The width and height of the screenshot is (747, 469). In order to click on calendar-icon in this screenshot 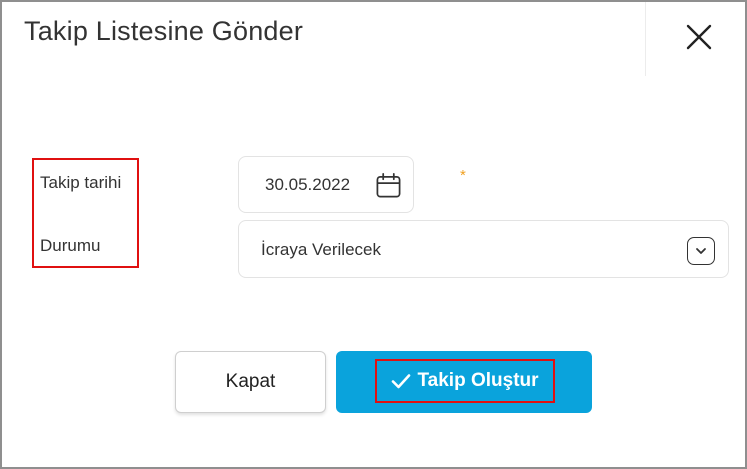, I will do `click(388, 185)`.